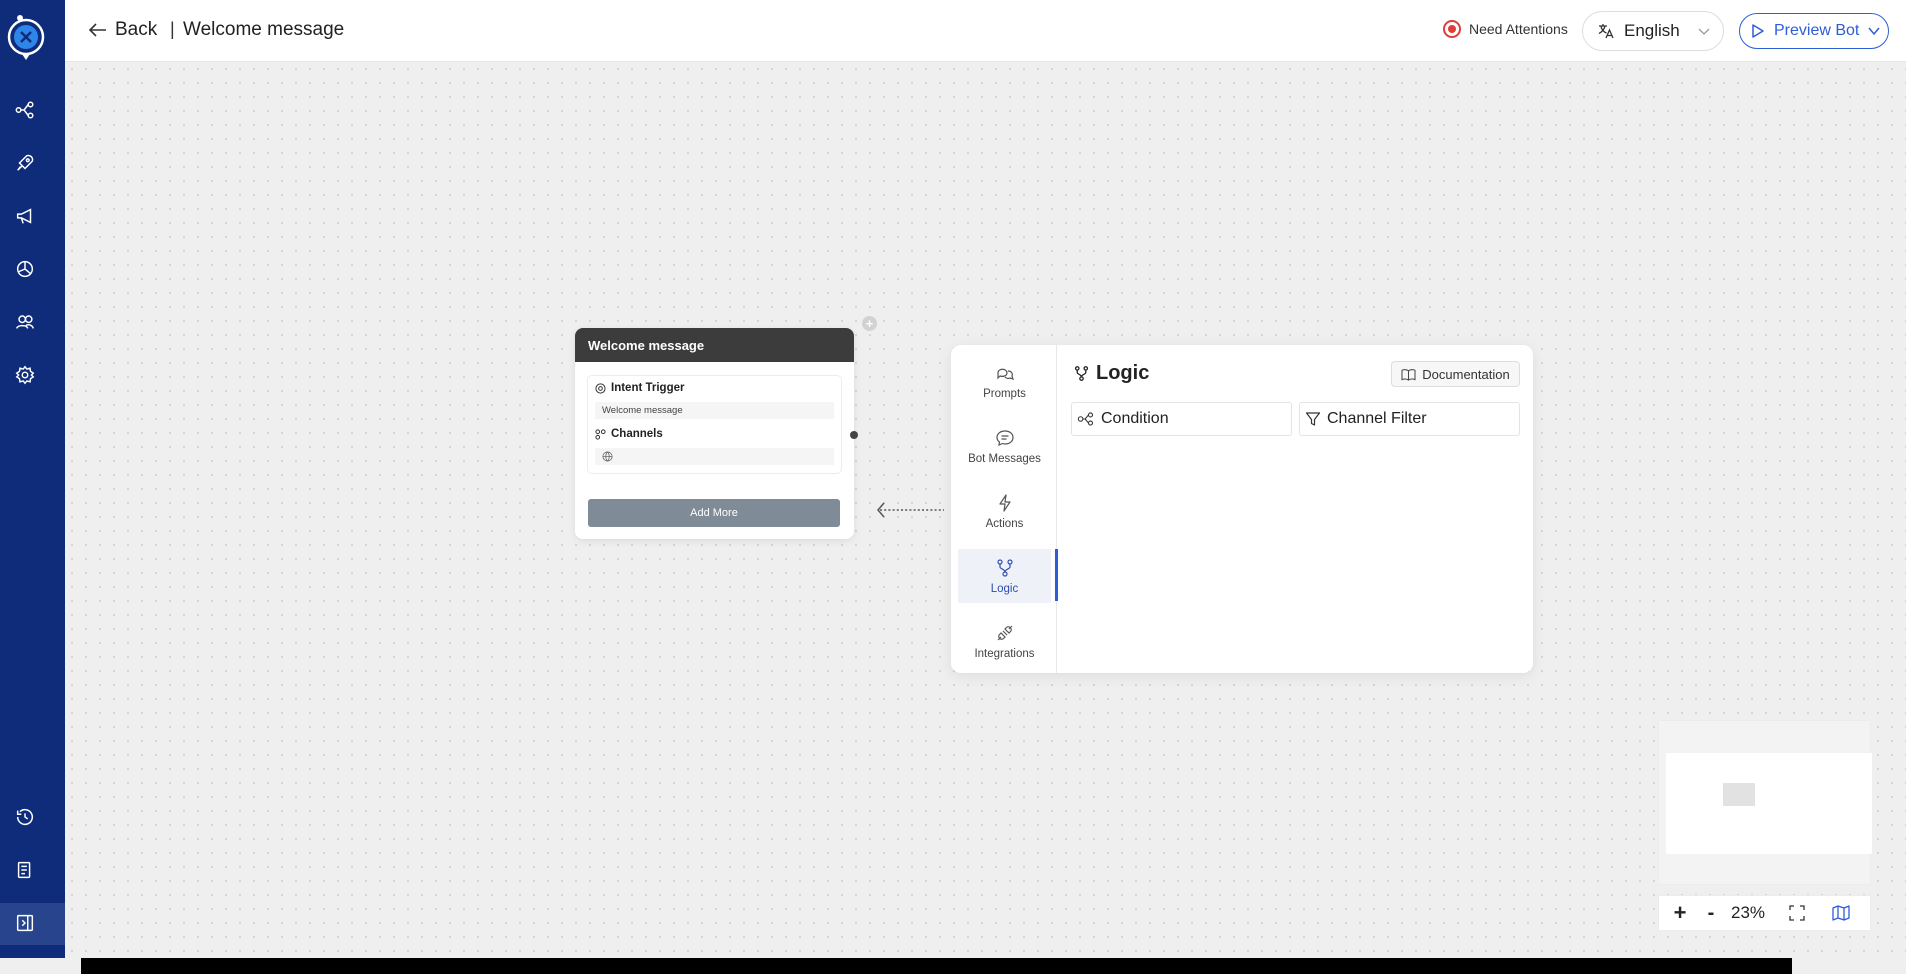  What do you see at coordinates (854, 435) in the screenshot?
I see `node-output-port` at bounding box center [854, 435].